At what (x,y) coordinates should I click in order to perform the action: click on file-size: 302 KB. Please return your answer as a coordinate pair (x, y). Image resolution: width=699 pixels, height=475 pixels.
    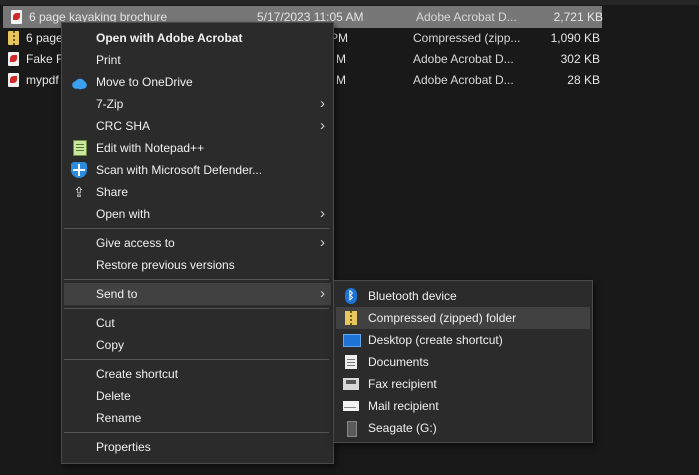
    Looking at the image, I should click on (580, 59).